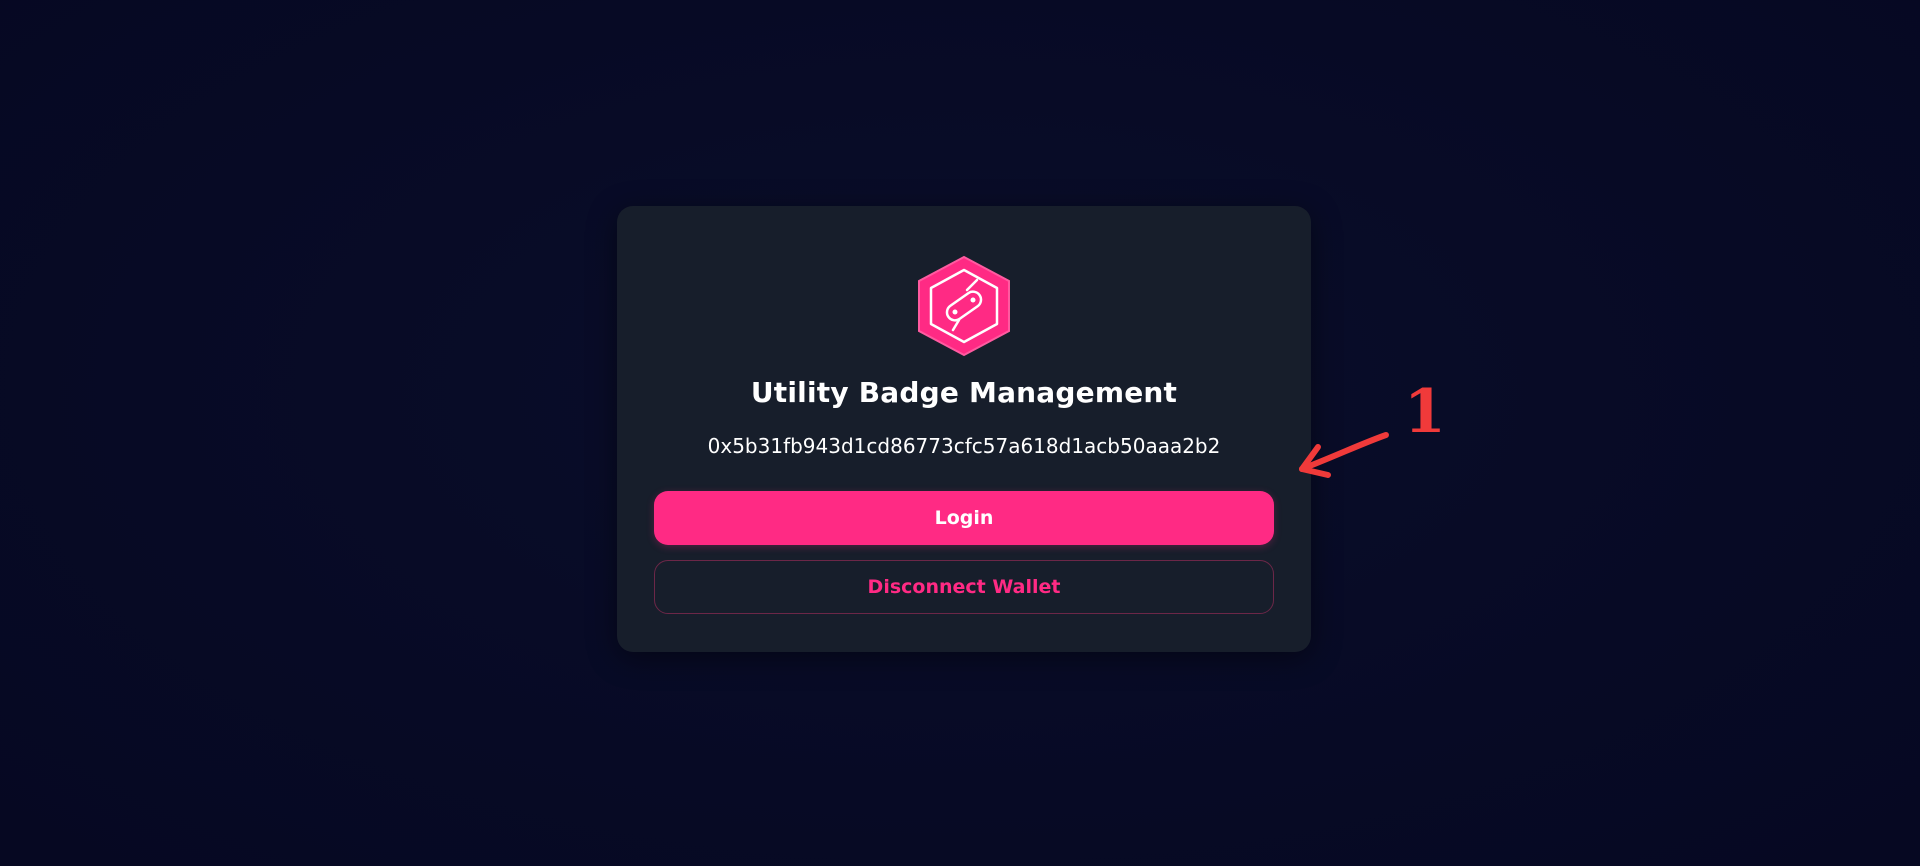 This screenshot has width=1920, height=866. I want to click on annotation-arrow-icon, so click(1344, 455).